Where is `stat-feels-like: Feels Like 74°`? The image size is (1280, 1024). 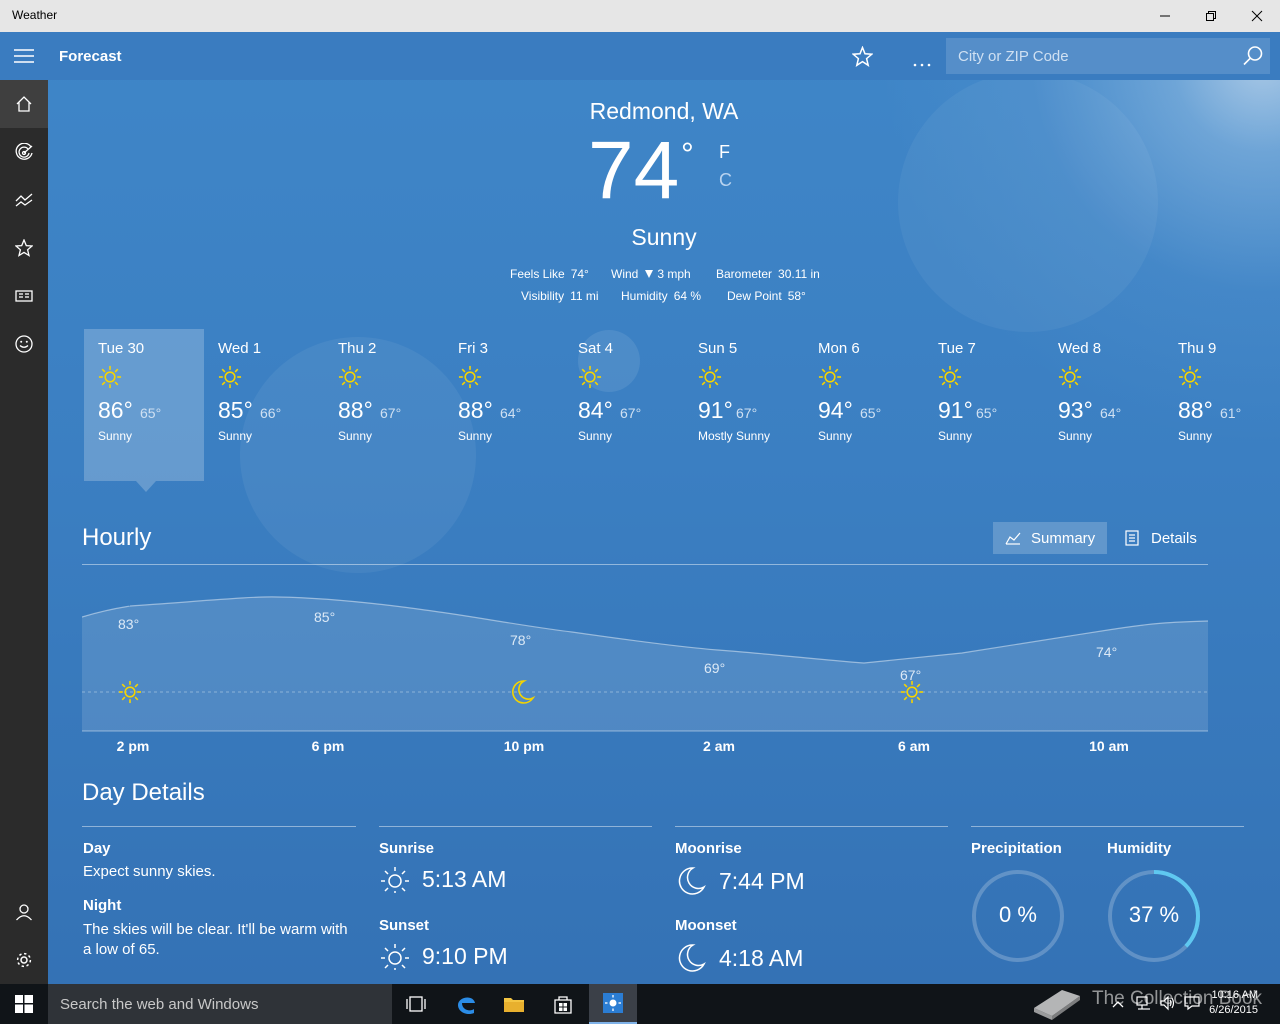 stat-feels-like: Feels Like 74° is located at coordinates (549, 274).